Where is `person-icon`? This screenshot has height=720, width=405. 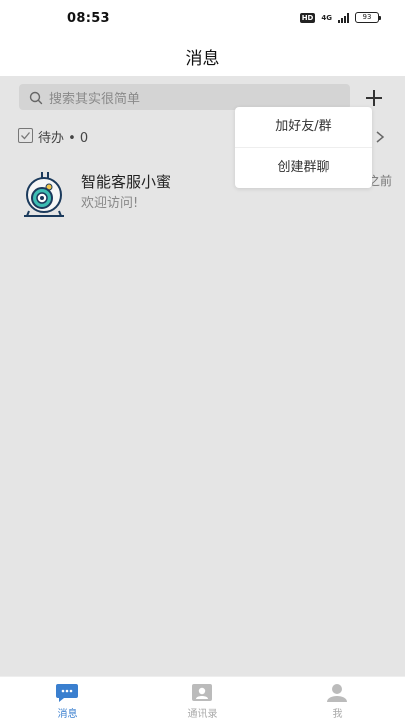 person-icon is located at coordinates (337, 693).